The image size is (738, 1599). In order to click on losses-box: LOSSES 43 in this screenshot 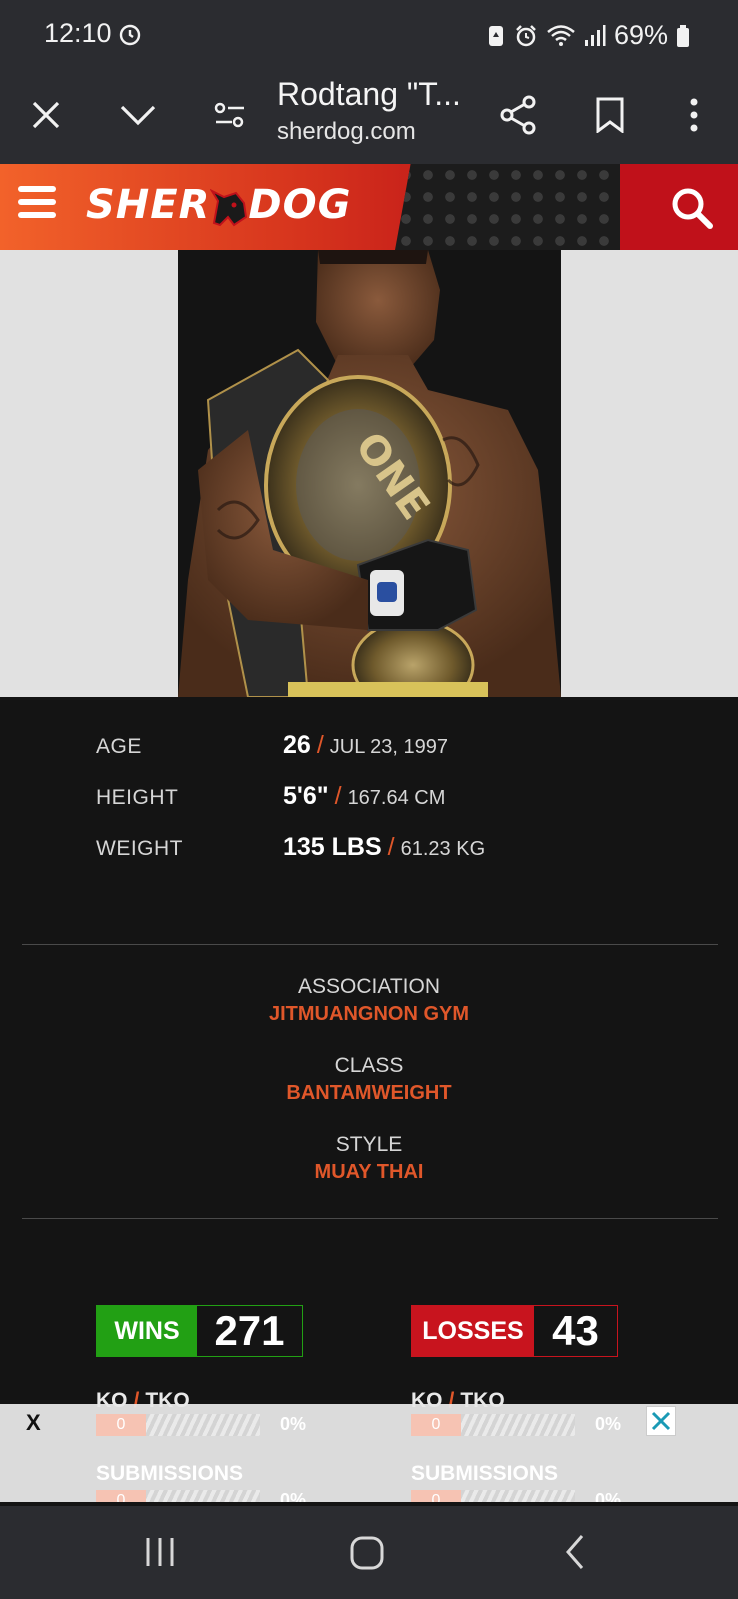, I will do `click(514, 1331)`.